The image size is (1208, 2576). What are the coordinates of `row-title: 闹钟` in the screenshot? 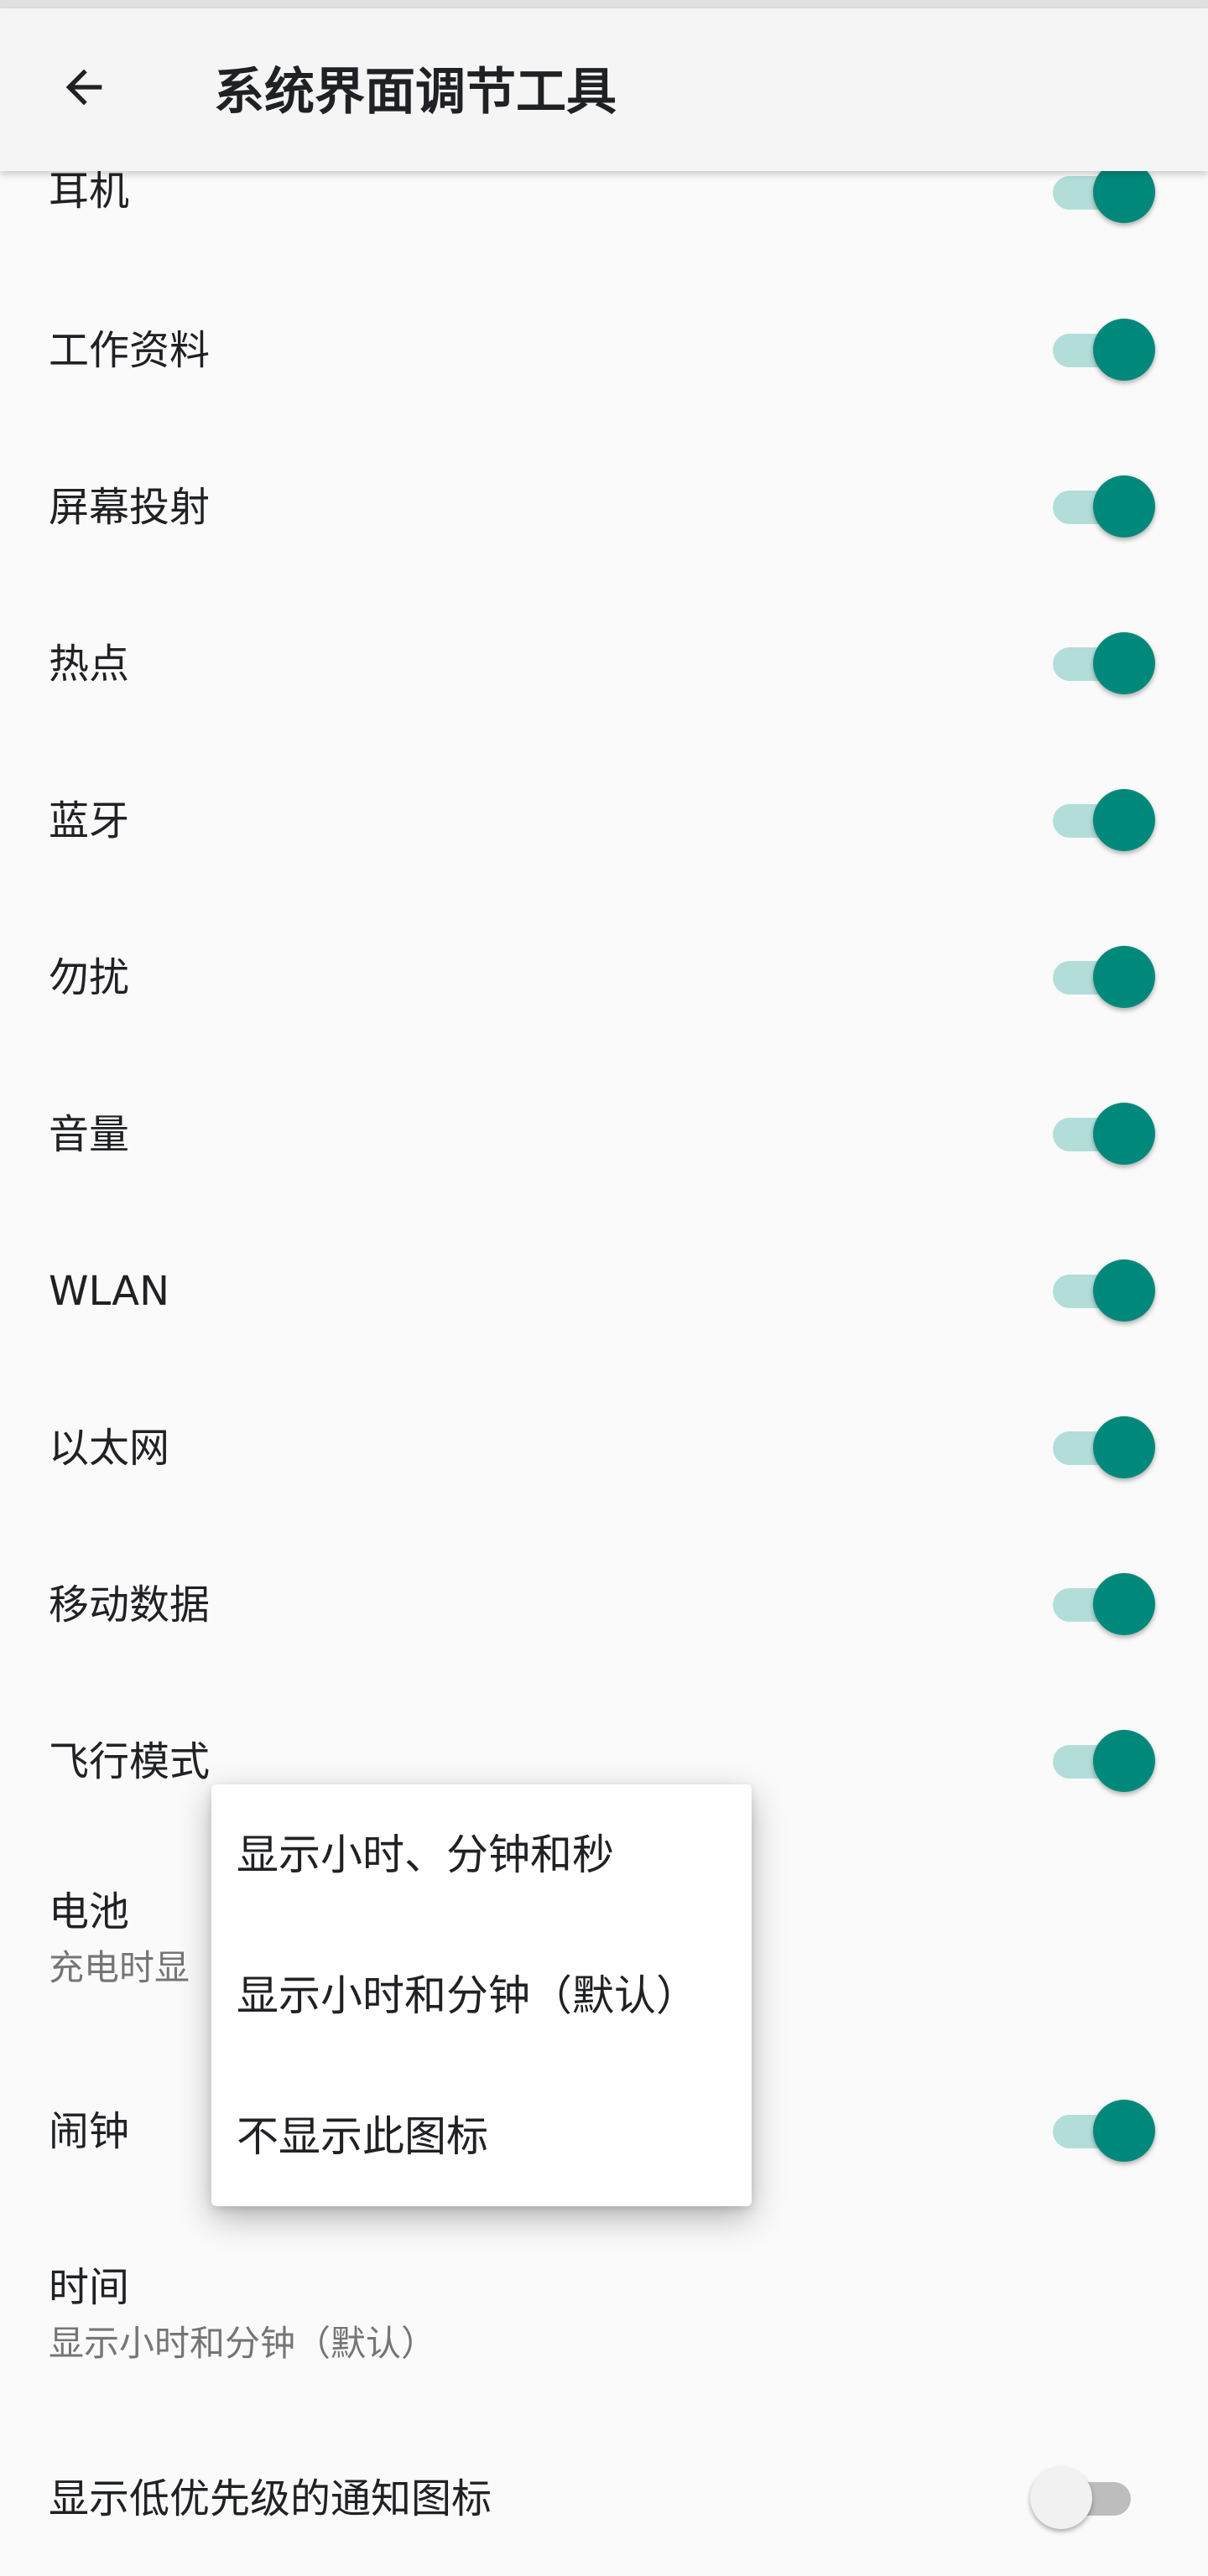 It's located at (90, 2131).